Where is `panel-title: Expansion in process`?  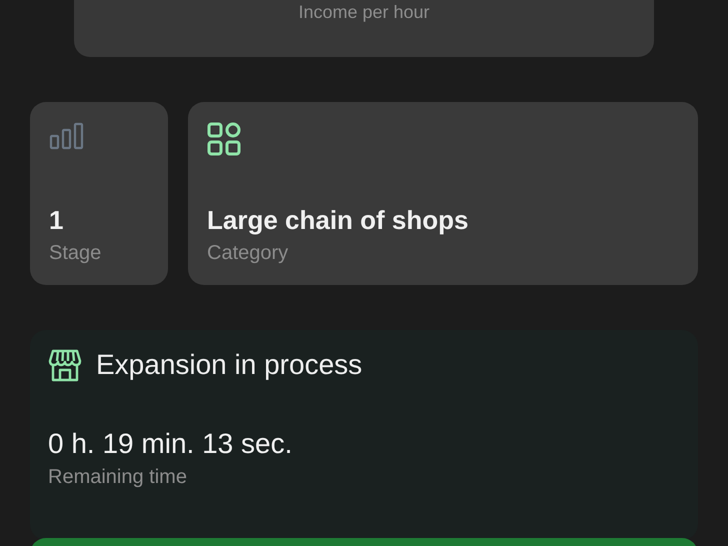
panel-title: Expansion in process is located at coordinates (229, 365).